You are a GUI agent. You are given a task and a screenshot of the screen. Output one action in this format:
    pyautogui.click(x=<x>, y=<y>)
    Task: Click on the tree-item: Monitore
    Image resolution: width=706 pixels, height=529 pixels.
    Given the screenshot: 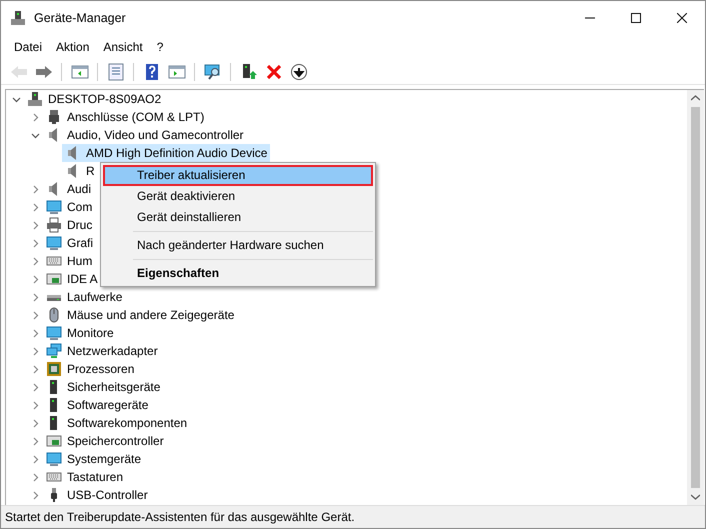 What is the action you would take?
    pyautogui.click(x=80, y=333)
    